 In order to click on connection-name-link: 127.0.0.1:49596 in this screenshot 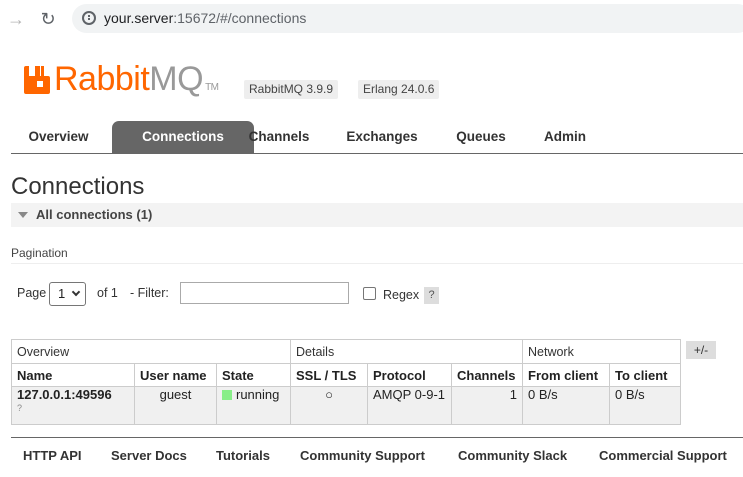, I will do `click(64, 394)`.